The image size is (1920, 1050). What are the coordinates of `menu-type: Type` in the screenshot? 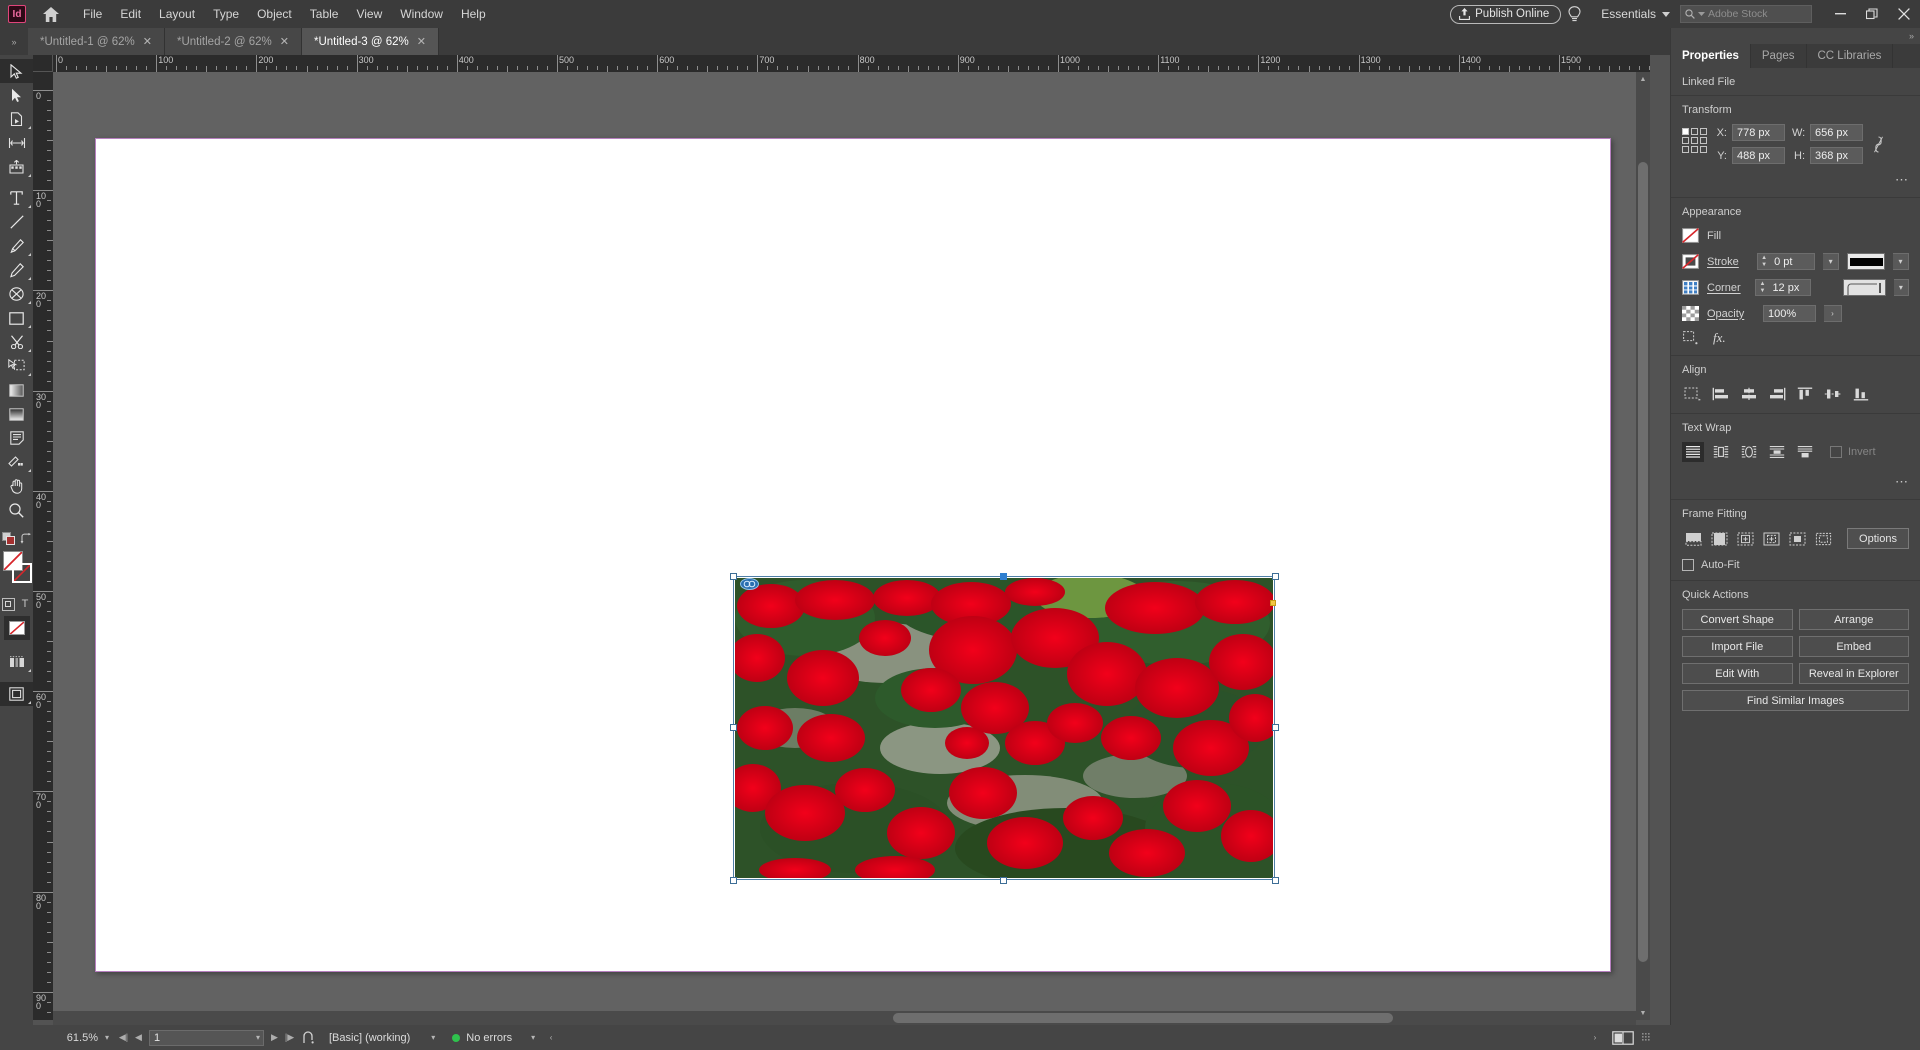 It's located at (226, 14).